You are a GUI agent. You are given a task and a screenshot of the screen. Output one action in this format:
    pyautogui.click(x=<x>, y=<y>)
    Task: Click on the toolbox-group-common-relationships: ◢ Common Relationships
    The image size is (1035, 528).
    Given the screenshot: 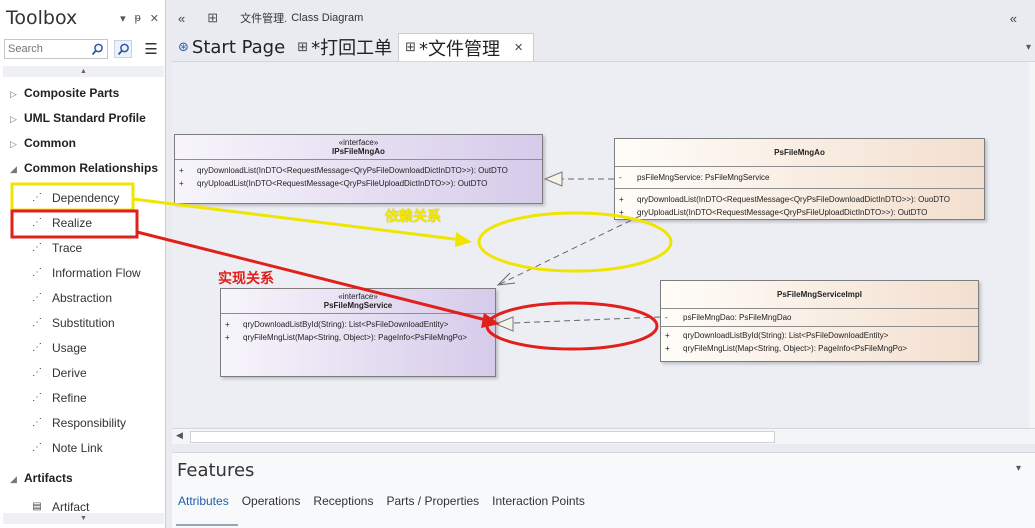 What is the action you would take?
    pyautogui.click(x=84, y=168)
    